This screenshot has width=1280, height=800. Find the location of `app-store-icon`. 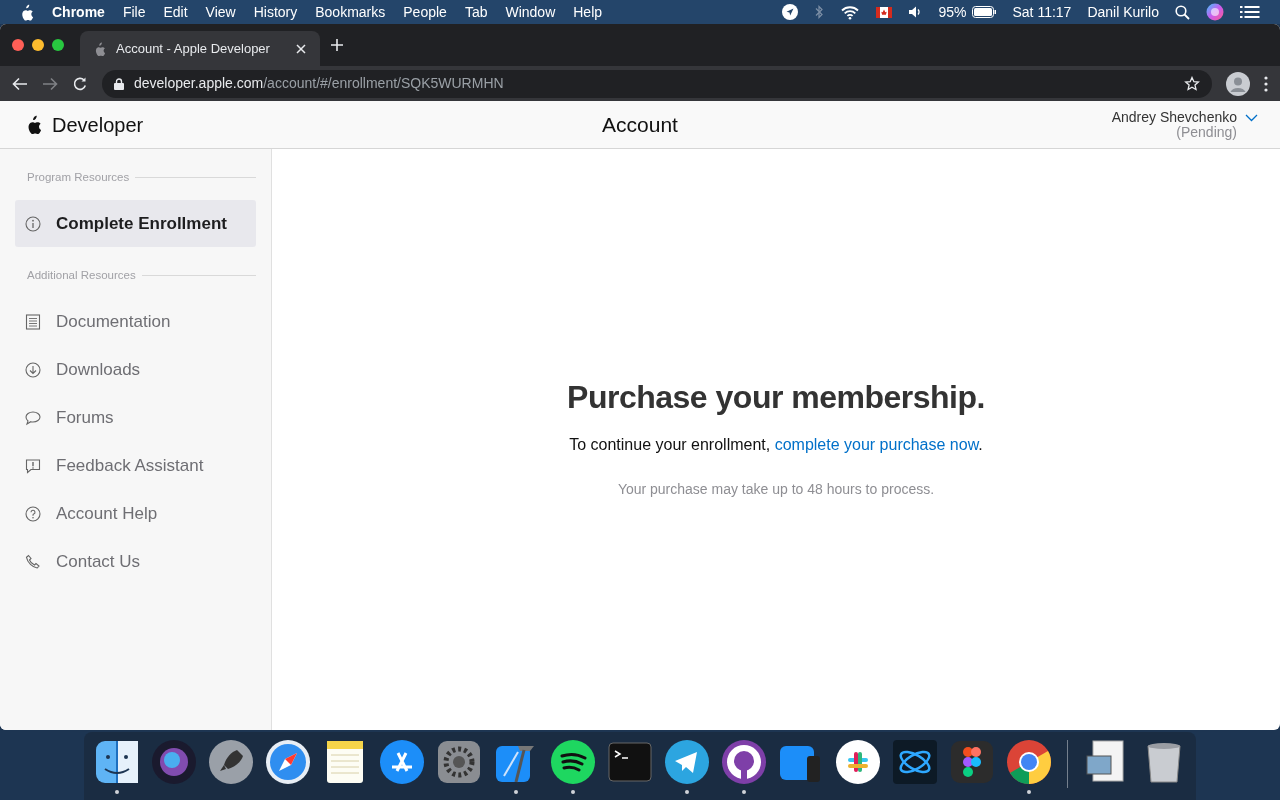

app-store-icon is located at coordinates (401, 762).